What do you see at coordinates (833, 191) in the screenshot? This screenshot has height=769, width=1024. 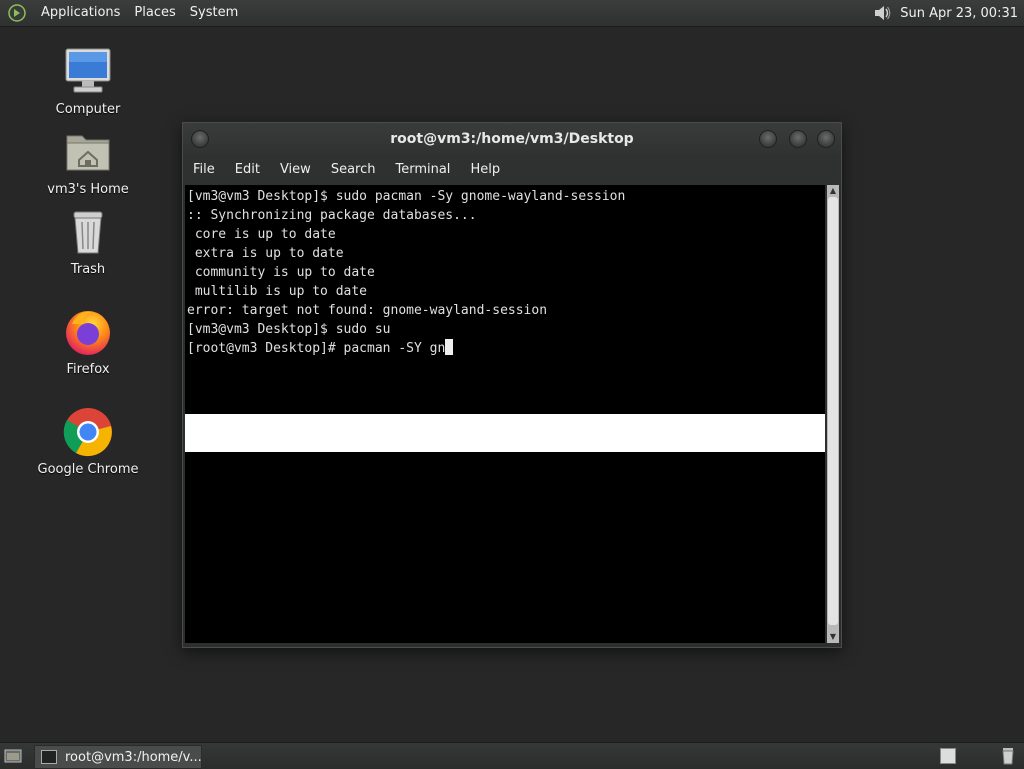 I see `scroll-up-arrow-icon: ▲` at bounding box center [833, 191].